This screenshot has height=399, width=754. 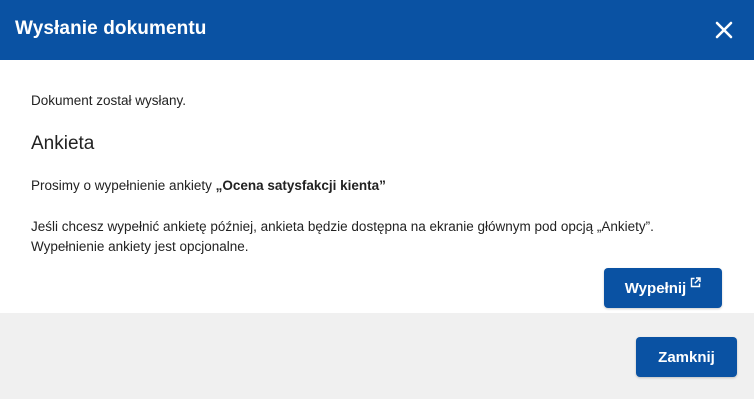 I want to click on survey-info-optional: Wypełnienie ankiety jest opcjonalne., so click(x=140, y=246).